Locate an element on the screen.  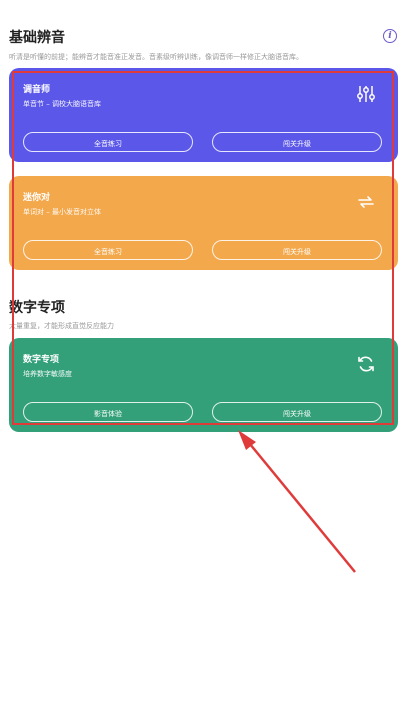
card-tuner: 调音师 单音节 – 调校大脑语音库 全音练习 闯关升级 is located at coordinates (203, 115).